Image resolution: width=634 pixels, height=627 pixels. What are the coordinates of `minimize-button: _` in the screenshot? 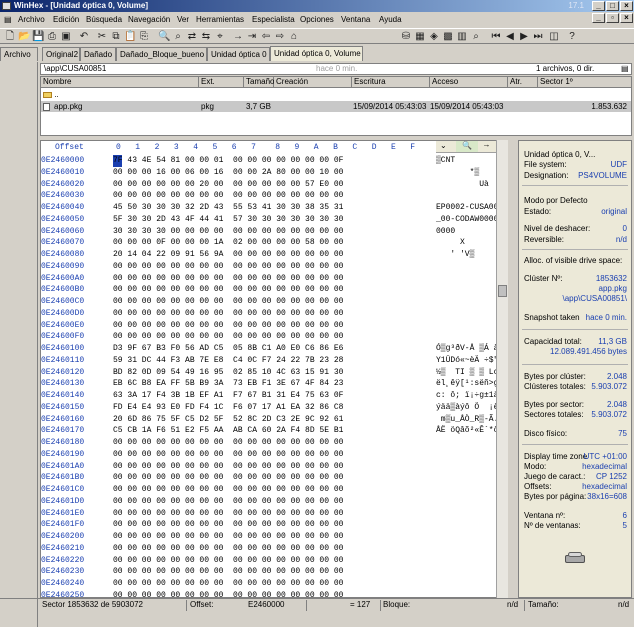 It's located at (598, 6).